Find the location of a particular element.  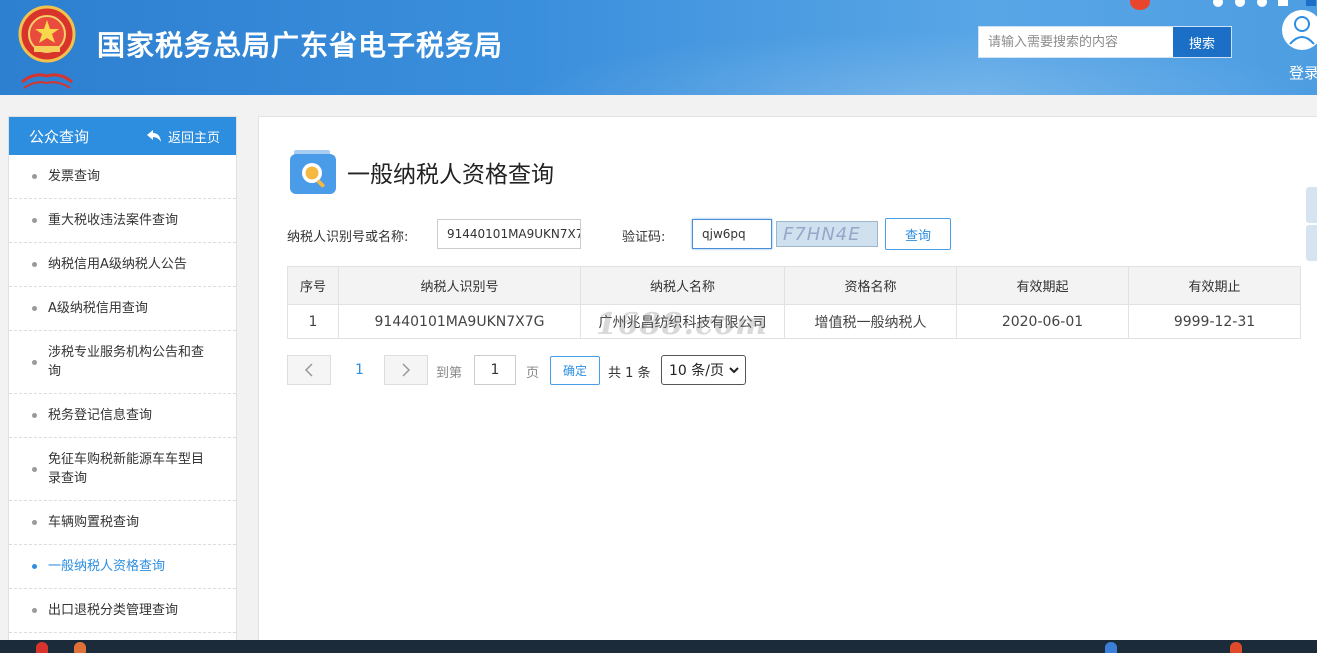

page-size-select: 10 条/页 is located at coordinates (703, 370).